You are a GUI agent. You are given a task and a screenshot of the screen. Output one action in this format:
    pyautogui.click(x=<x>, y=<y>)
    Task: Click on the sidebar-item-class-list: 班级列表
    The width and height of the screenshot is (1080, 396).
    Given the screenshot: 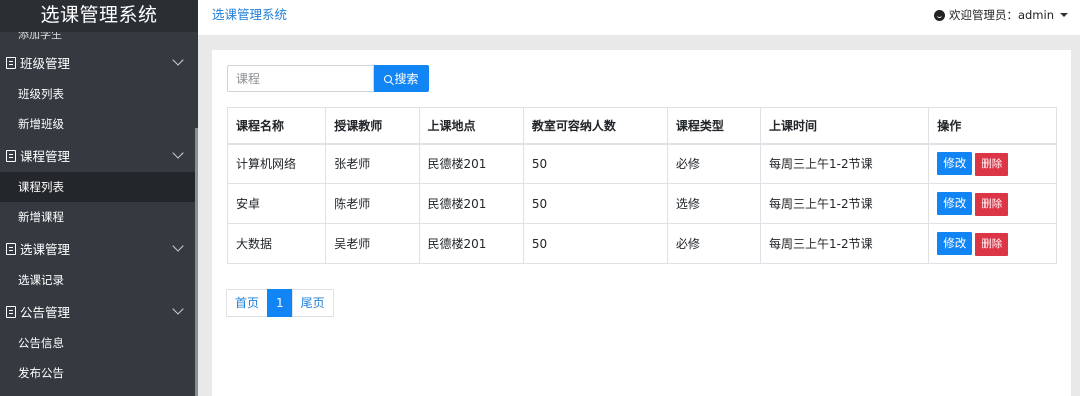 What is the action you would take?
    pyautogui.click(x=99, y=94)
    